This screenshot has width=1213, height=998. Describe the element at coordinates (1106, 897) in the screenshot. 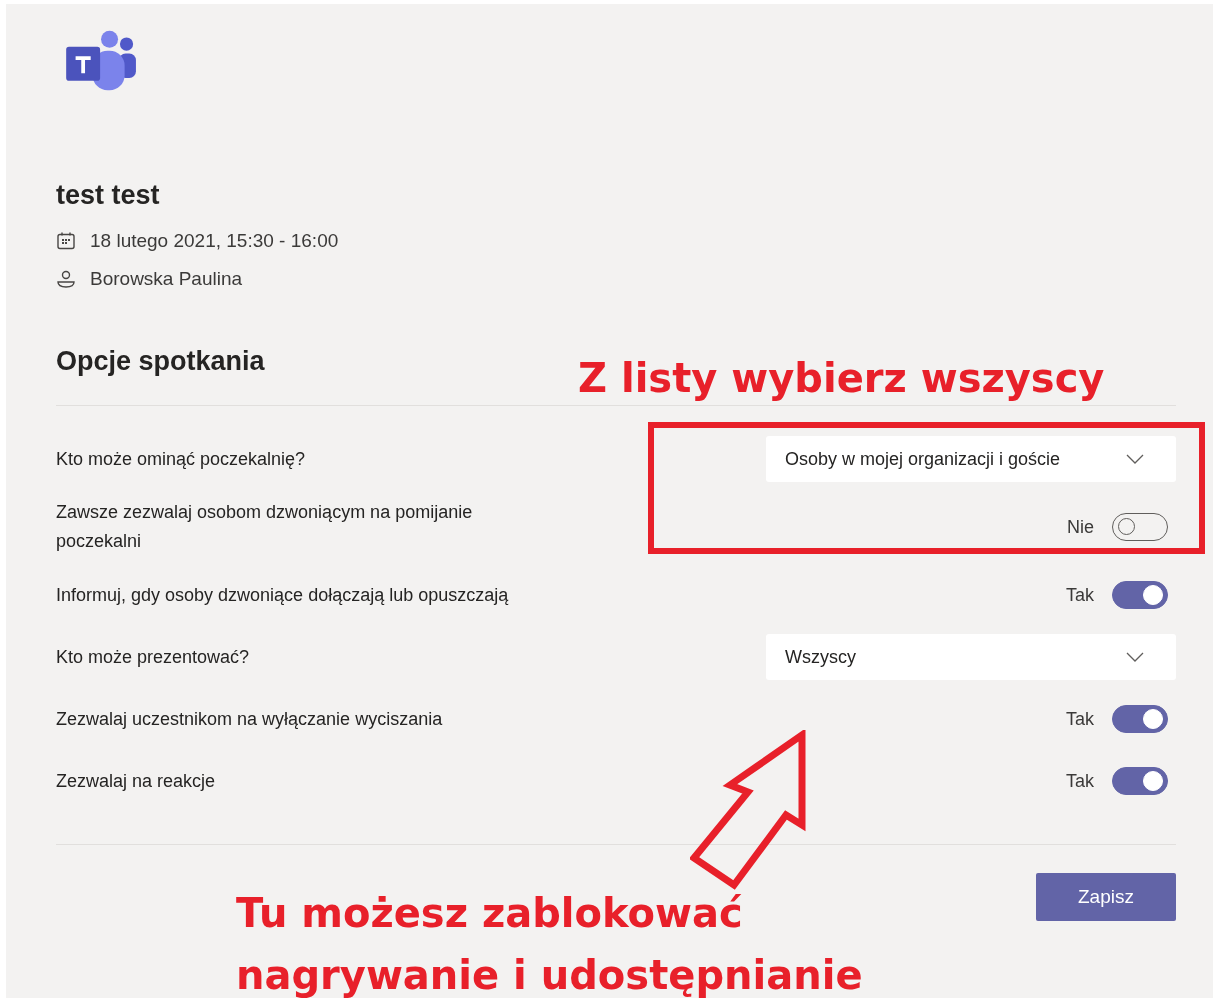

I see `save-button: Zapisz` at that location.